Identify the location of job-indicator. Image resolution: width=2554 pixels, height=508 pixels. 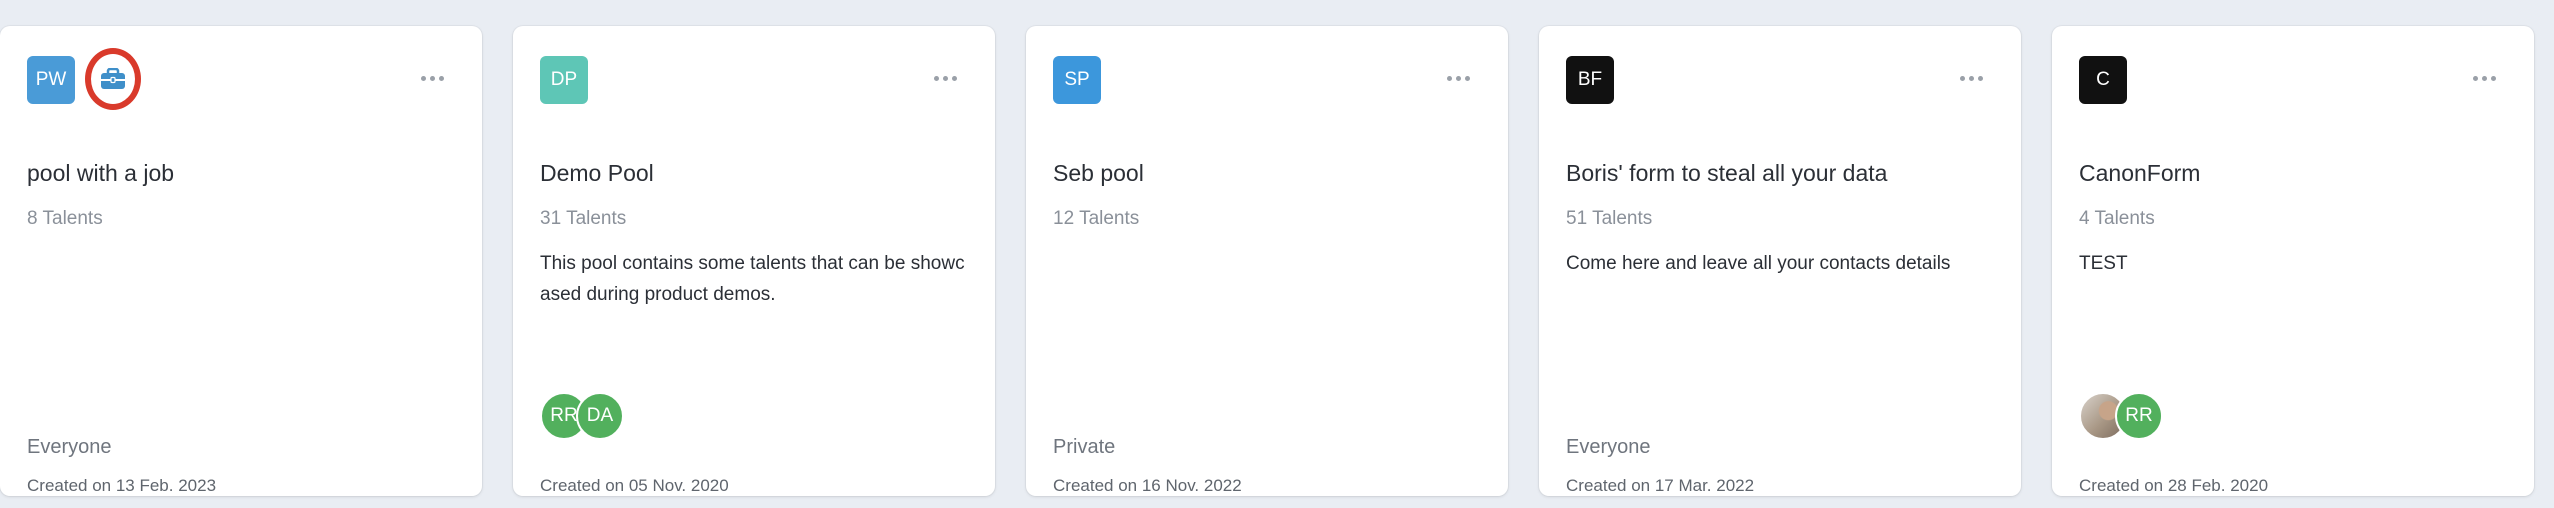
(113, 79).